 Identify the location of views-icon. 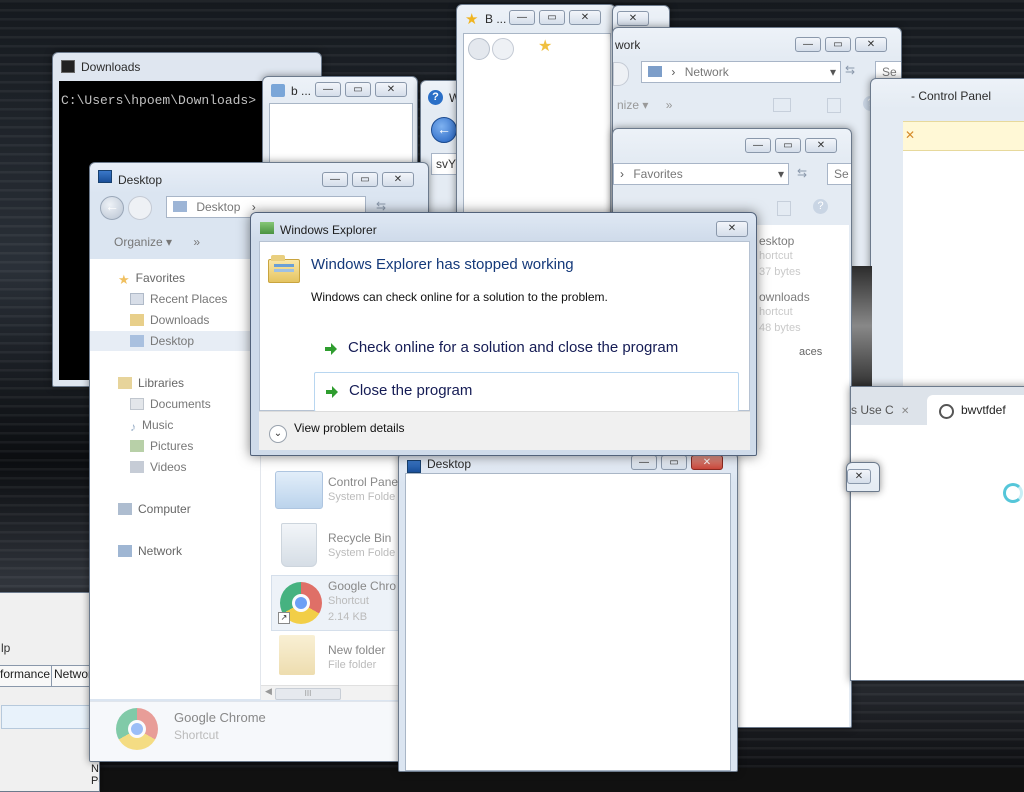
(782, 105).